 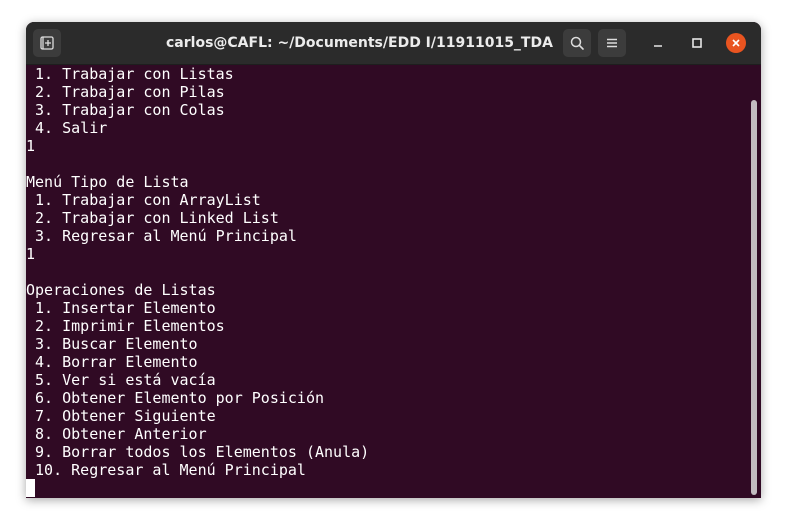 I want to click on terminal-line: 7. Obtener Siguiente, so click(x=121, y=416).